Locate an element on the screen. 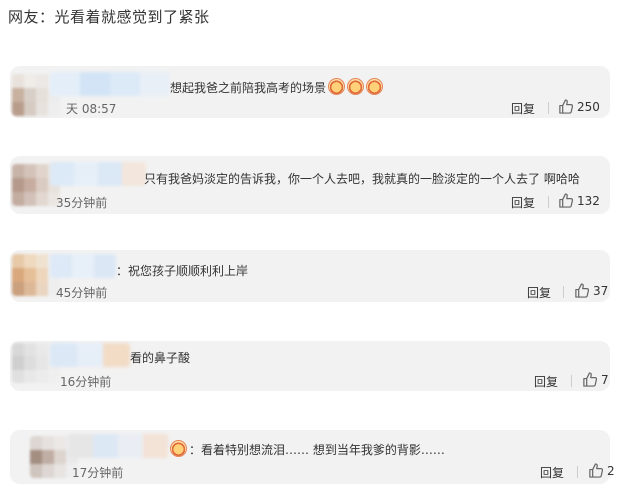 The width and height of the screenshot is (632, 503). comment-card: ：看着特别想流泪…… 想到当年我爹的背影…… 17分钟前 回复 2 is located at coordinates (312, 457).